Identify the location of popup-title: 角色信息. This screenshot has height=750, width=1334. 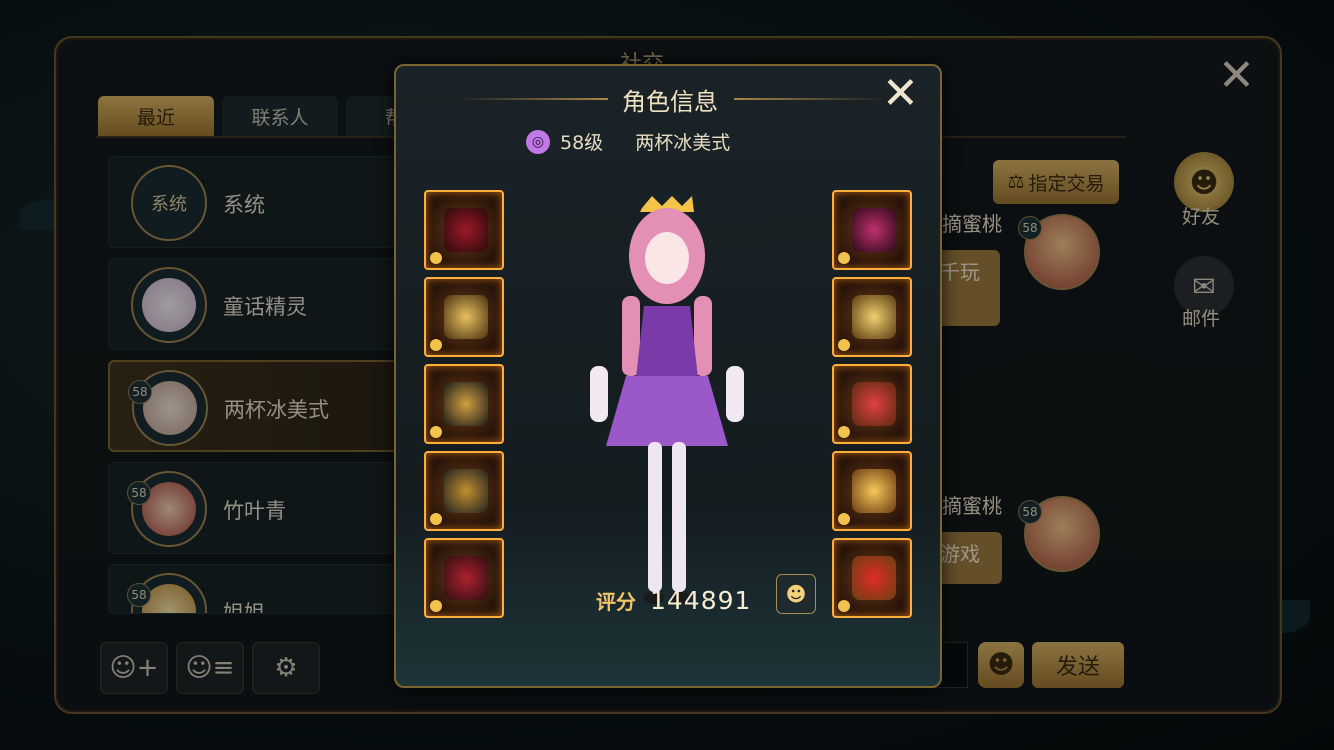
(670, 102).